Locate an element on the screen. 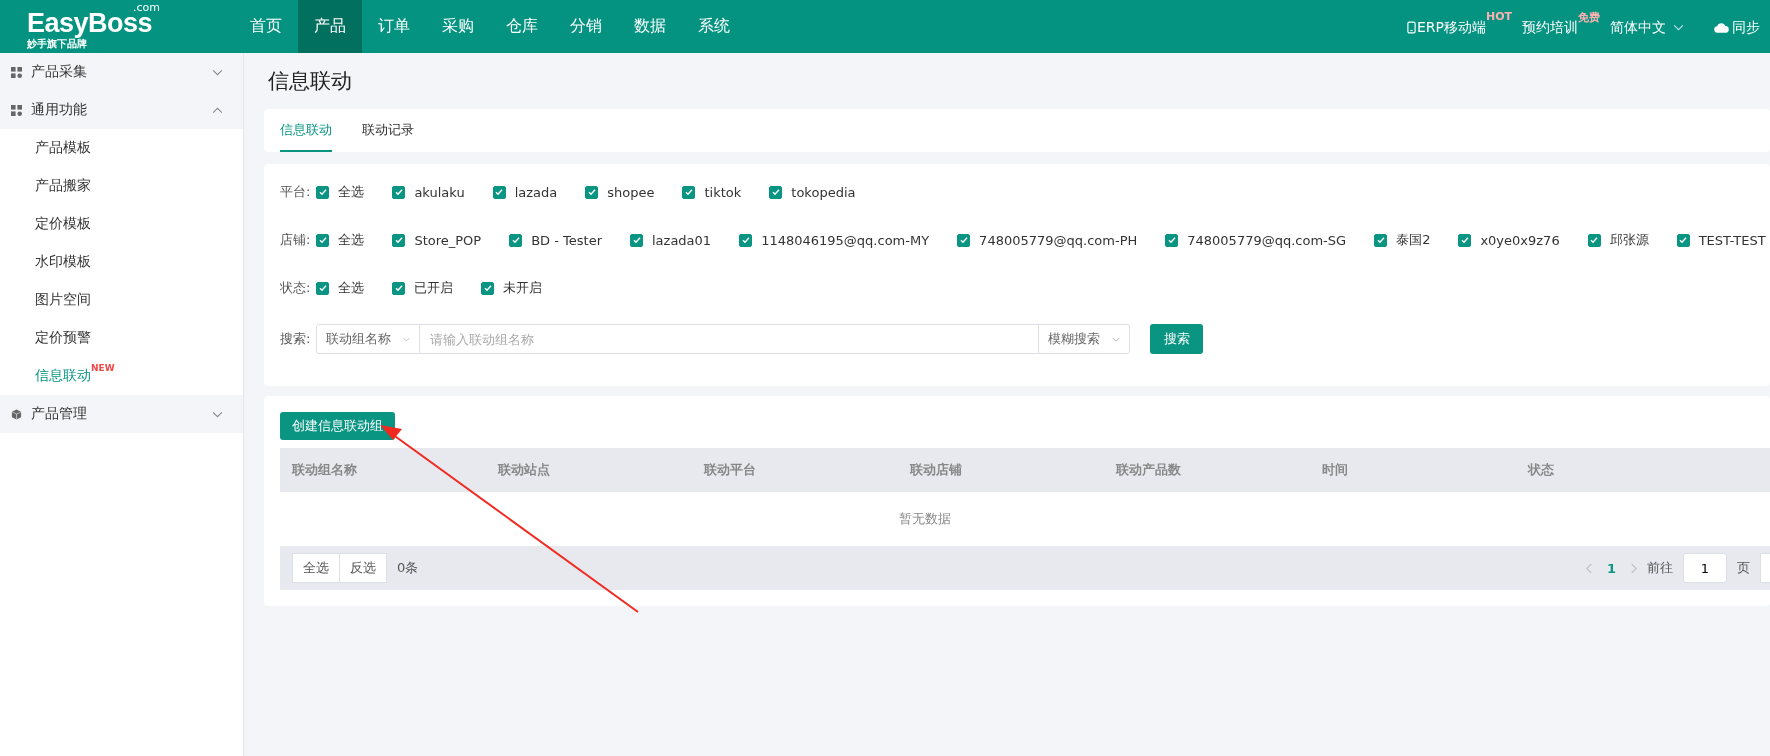 Image resolution: width=1770 pixels, height=756 pixels. option-label: tiktok is located at coordinates (723, 192).